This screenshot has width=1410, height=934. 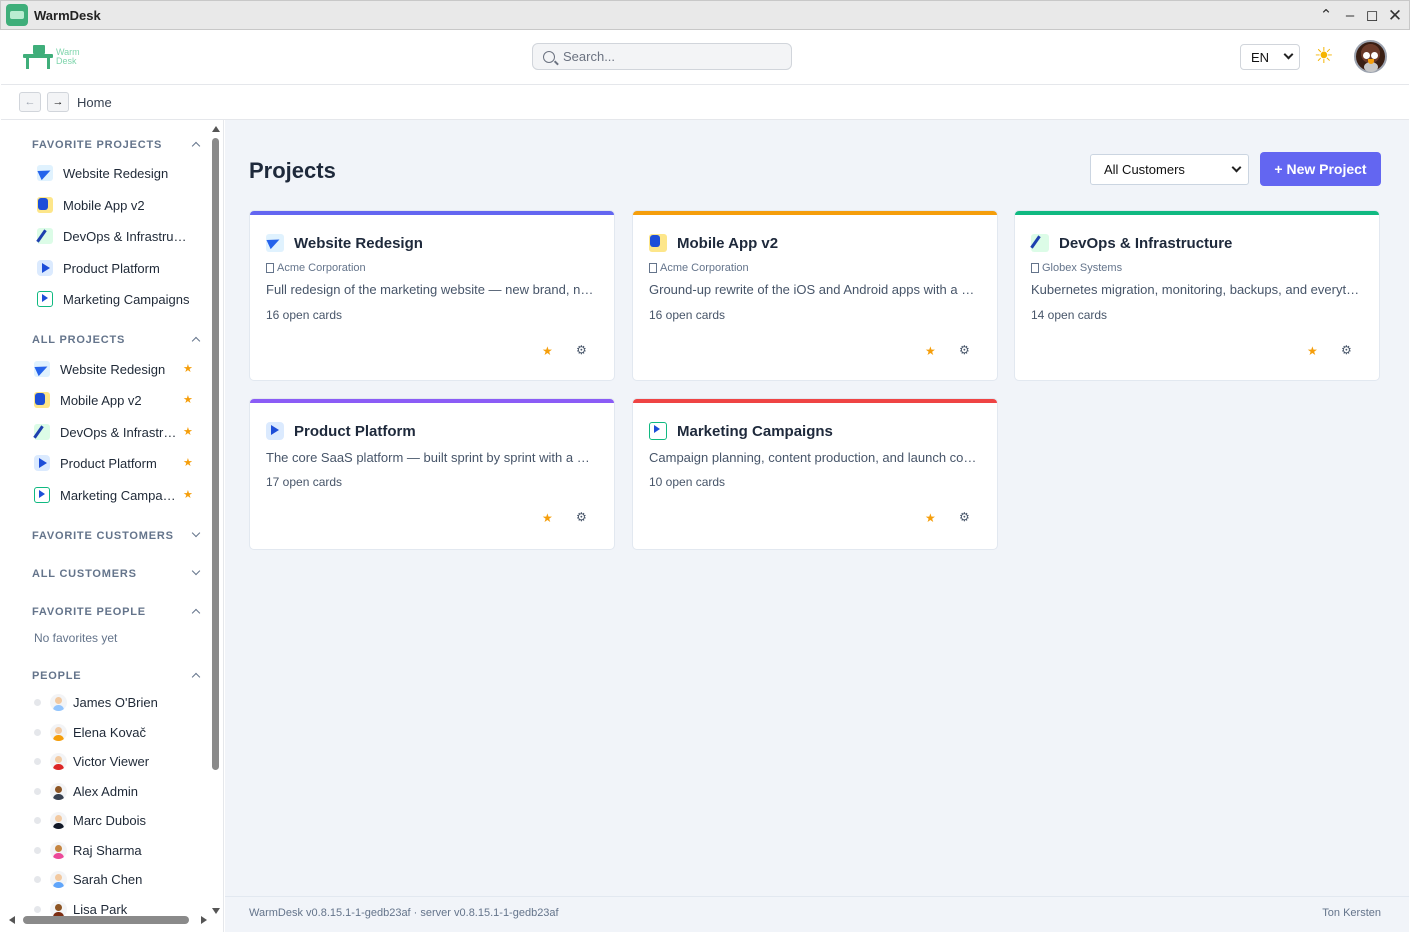 I want to click on person-item: Raj Sharma, so click(x=88, y=850).